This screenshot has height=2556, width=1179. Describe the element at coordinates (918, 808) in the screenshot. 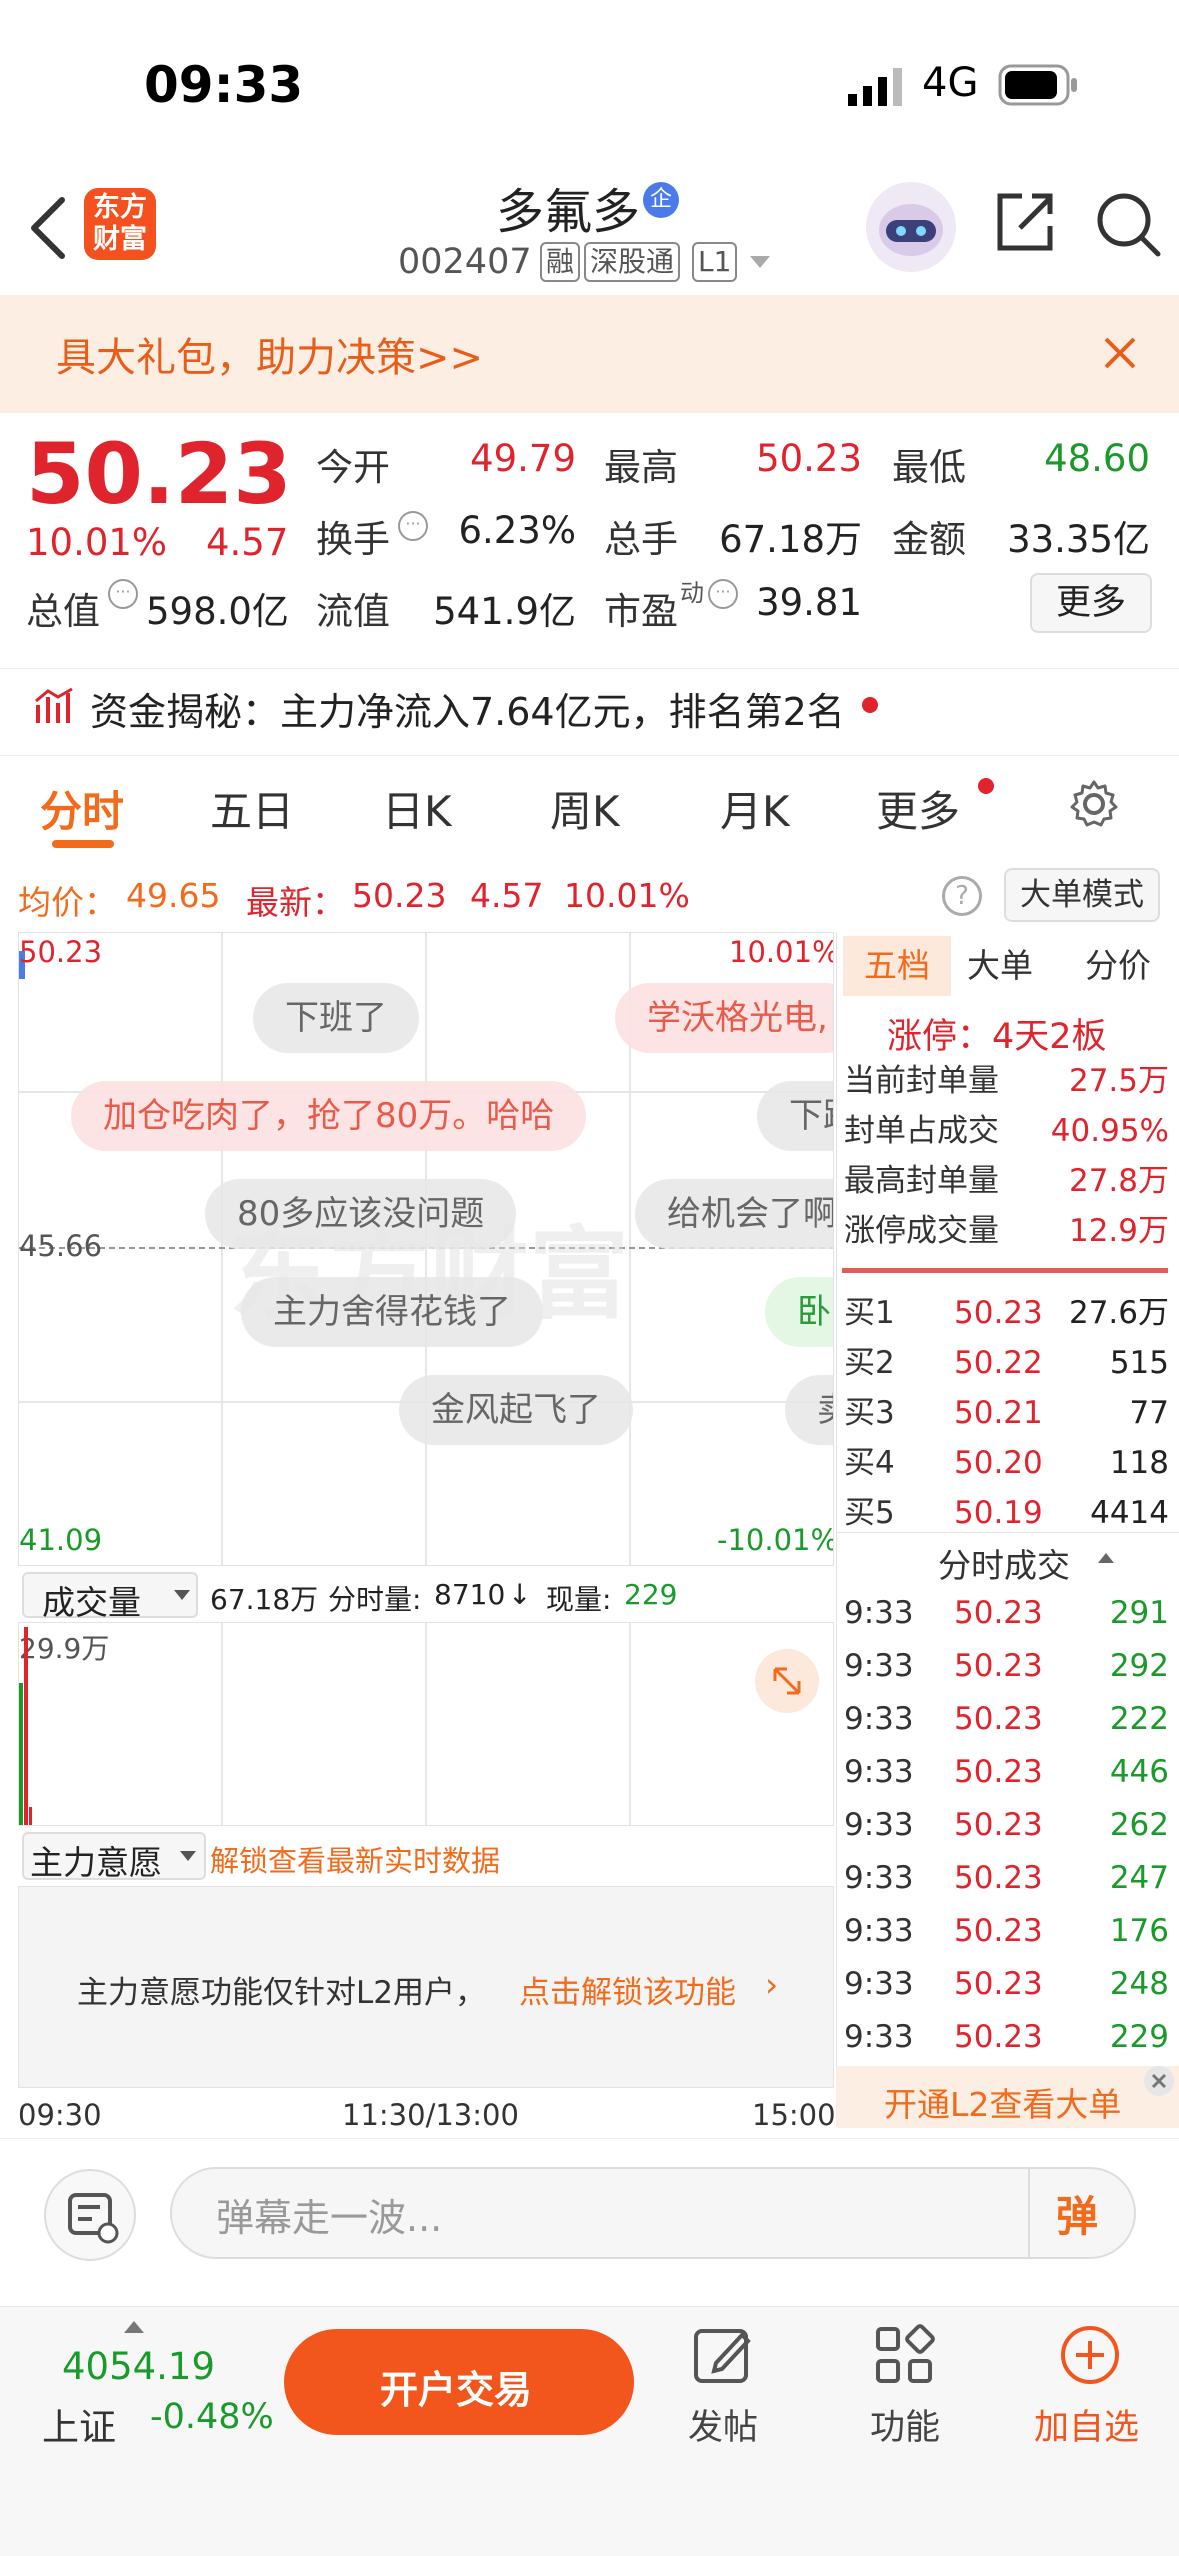

I see `tab-more: 更多` at that location.